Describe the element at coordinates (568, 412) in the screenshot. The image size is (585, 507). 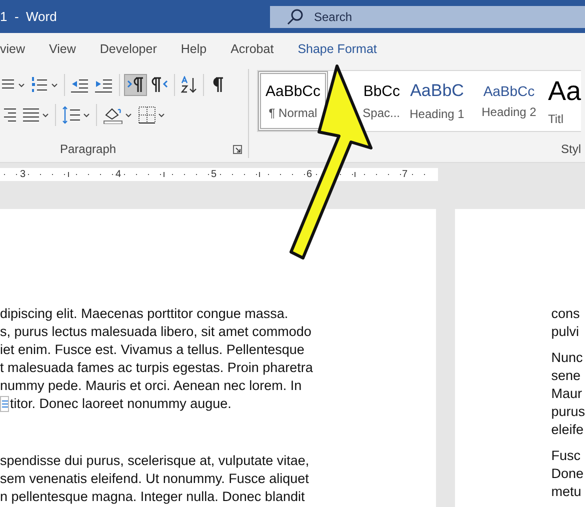
I see `text-line: purus` at that location.